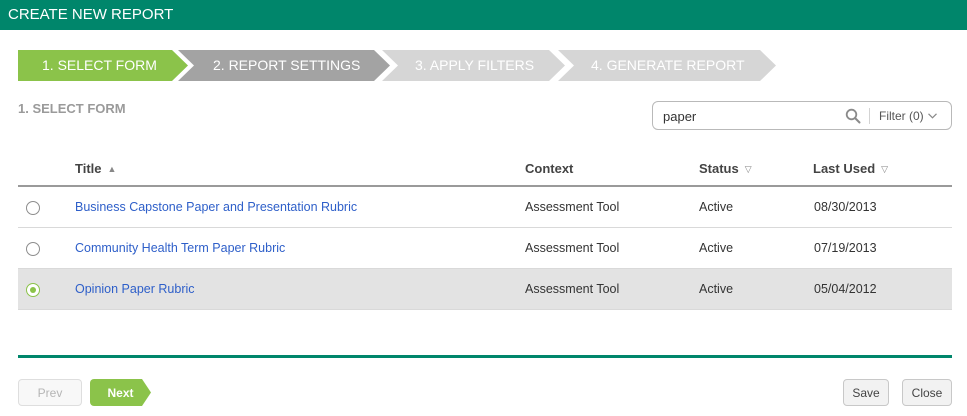 The height and width of the screenshot is (416, 967). I want to click on search-icon, so click(853, 116).